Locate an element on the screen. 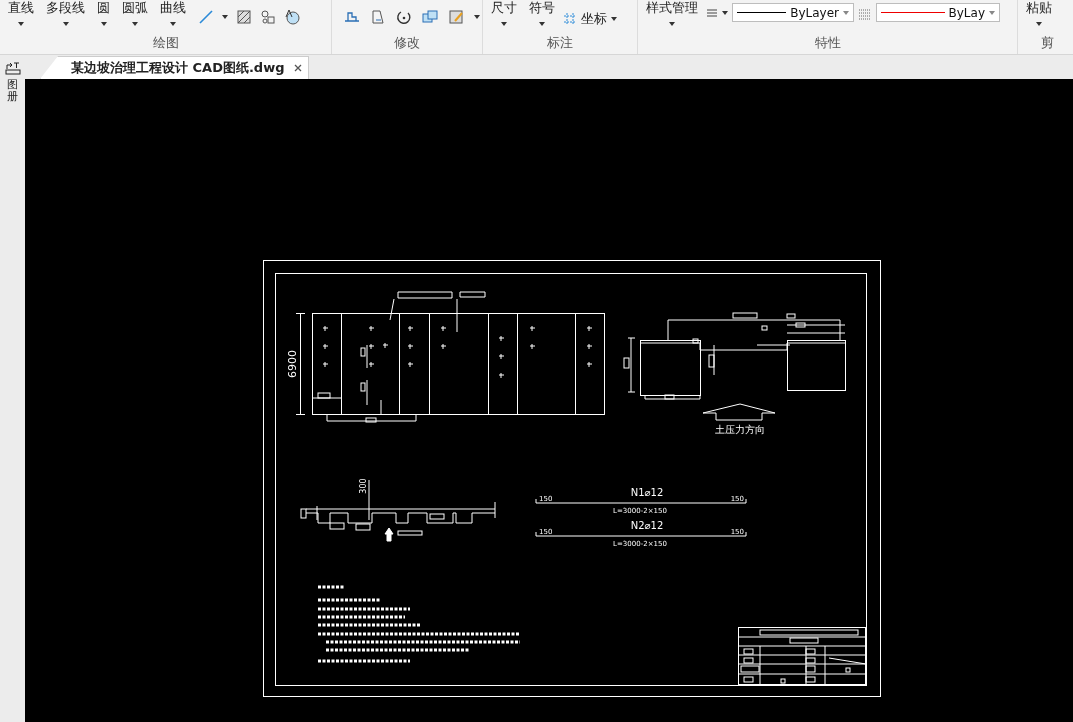 Image resolution: width=1073 pixels, height=722 pixels. ribbon-button: 粘贴 is located at coordinates (1039, 13).